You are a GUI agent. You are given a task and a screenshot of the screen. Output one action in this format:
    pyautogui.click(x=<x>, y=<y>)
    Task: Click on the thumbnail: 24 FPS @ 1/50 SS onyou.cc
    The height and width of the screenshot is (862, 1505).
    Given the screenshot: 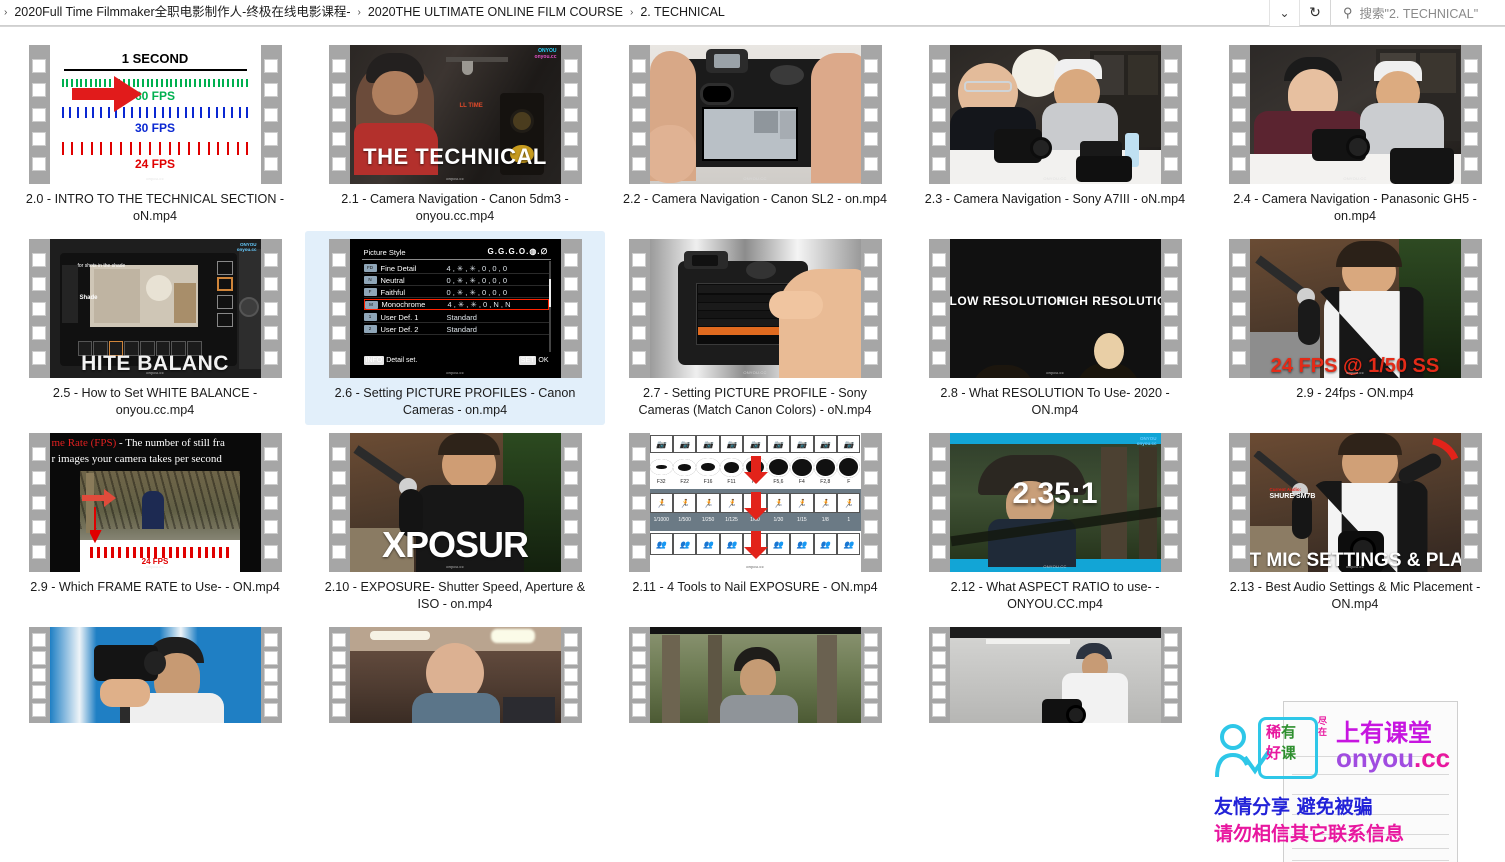 What is the action you would take?
    pyautogui.click(x=1355, y=308)
    